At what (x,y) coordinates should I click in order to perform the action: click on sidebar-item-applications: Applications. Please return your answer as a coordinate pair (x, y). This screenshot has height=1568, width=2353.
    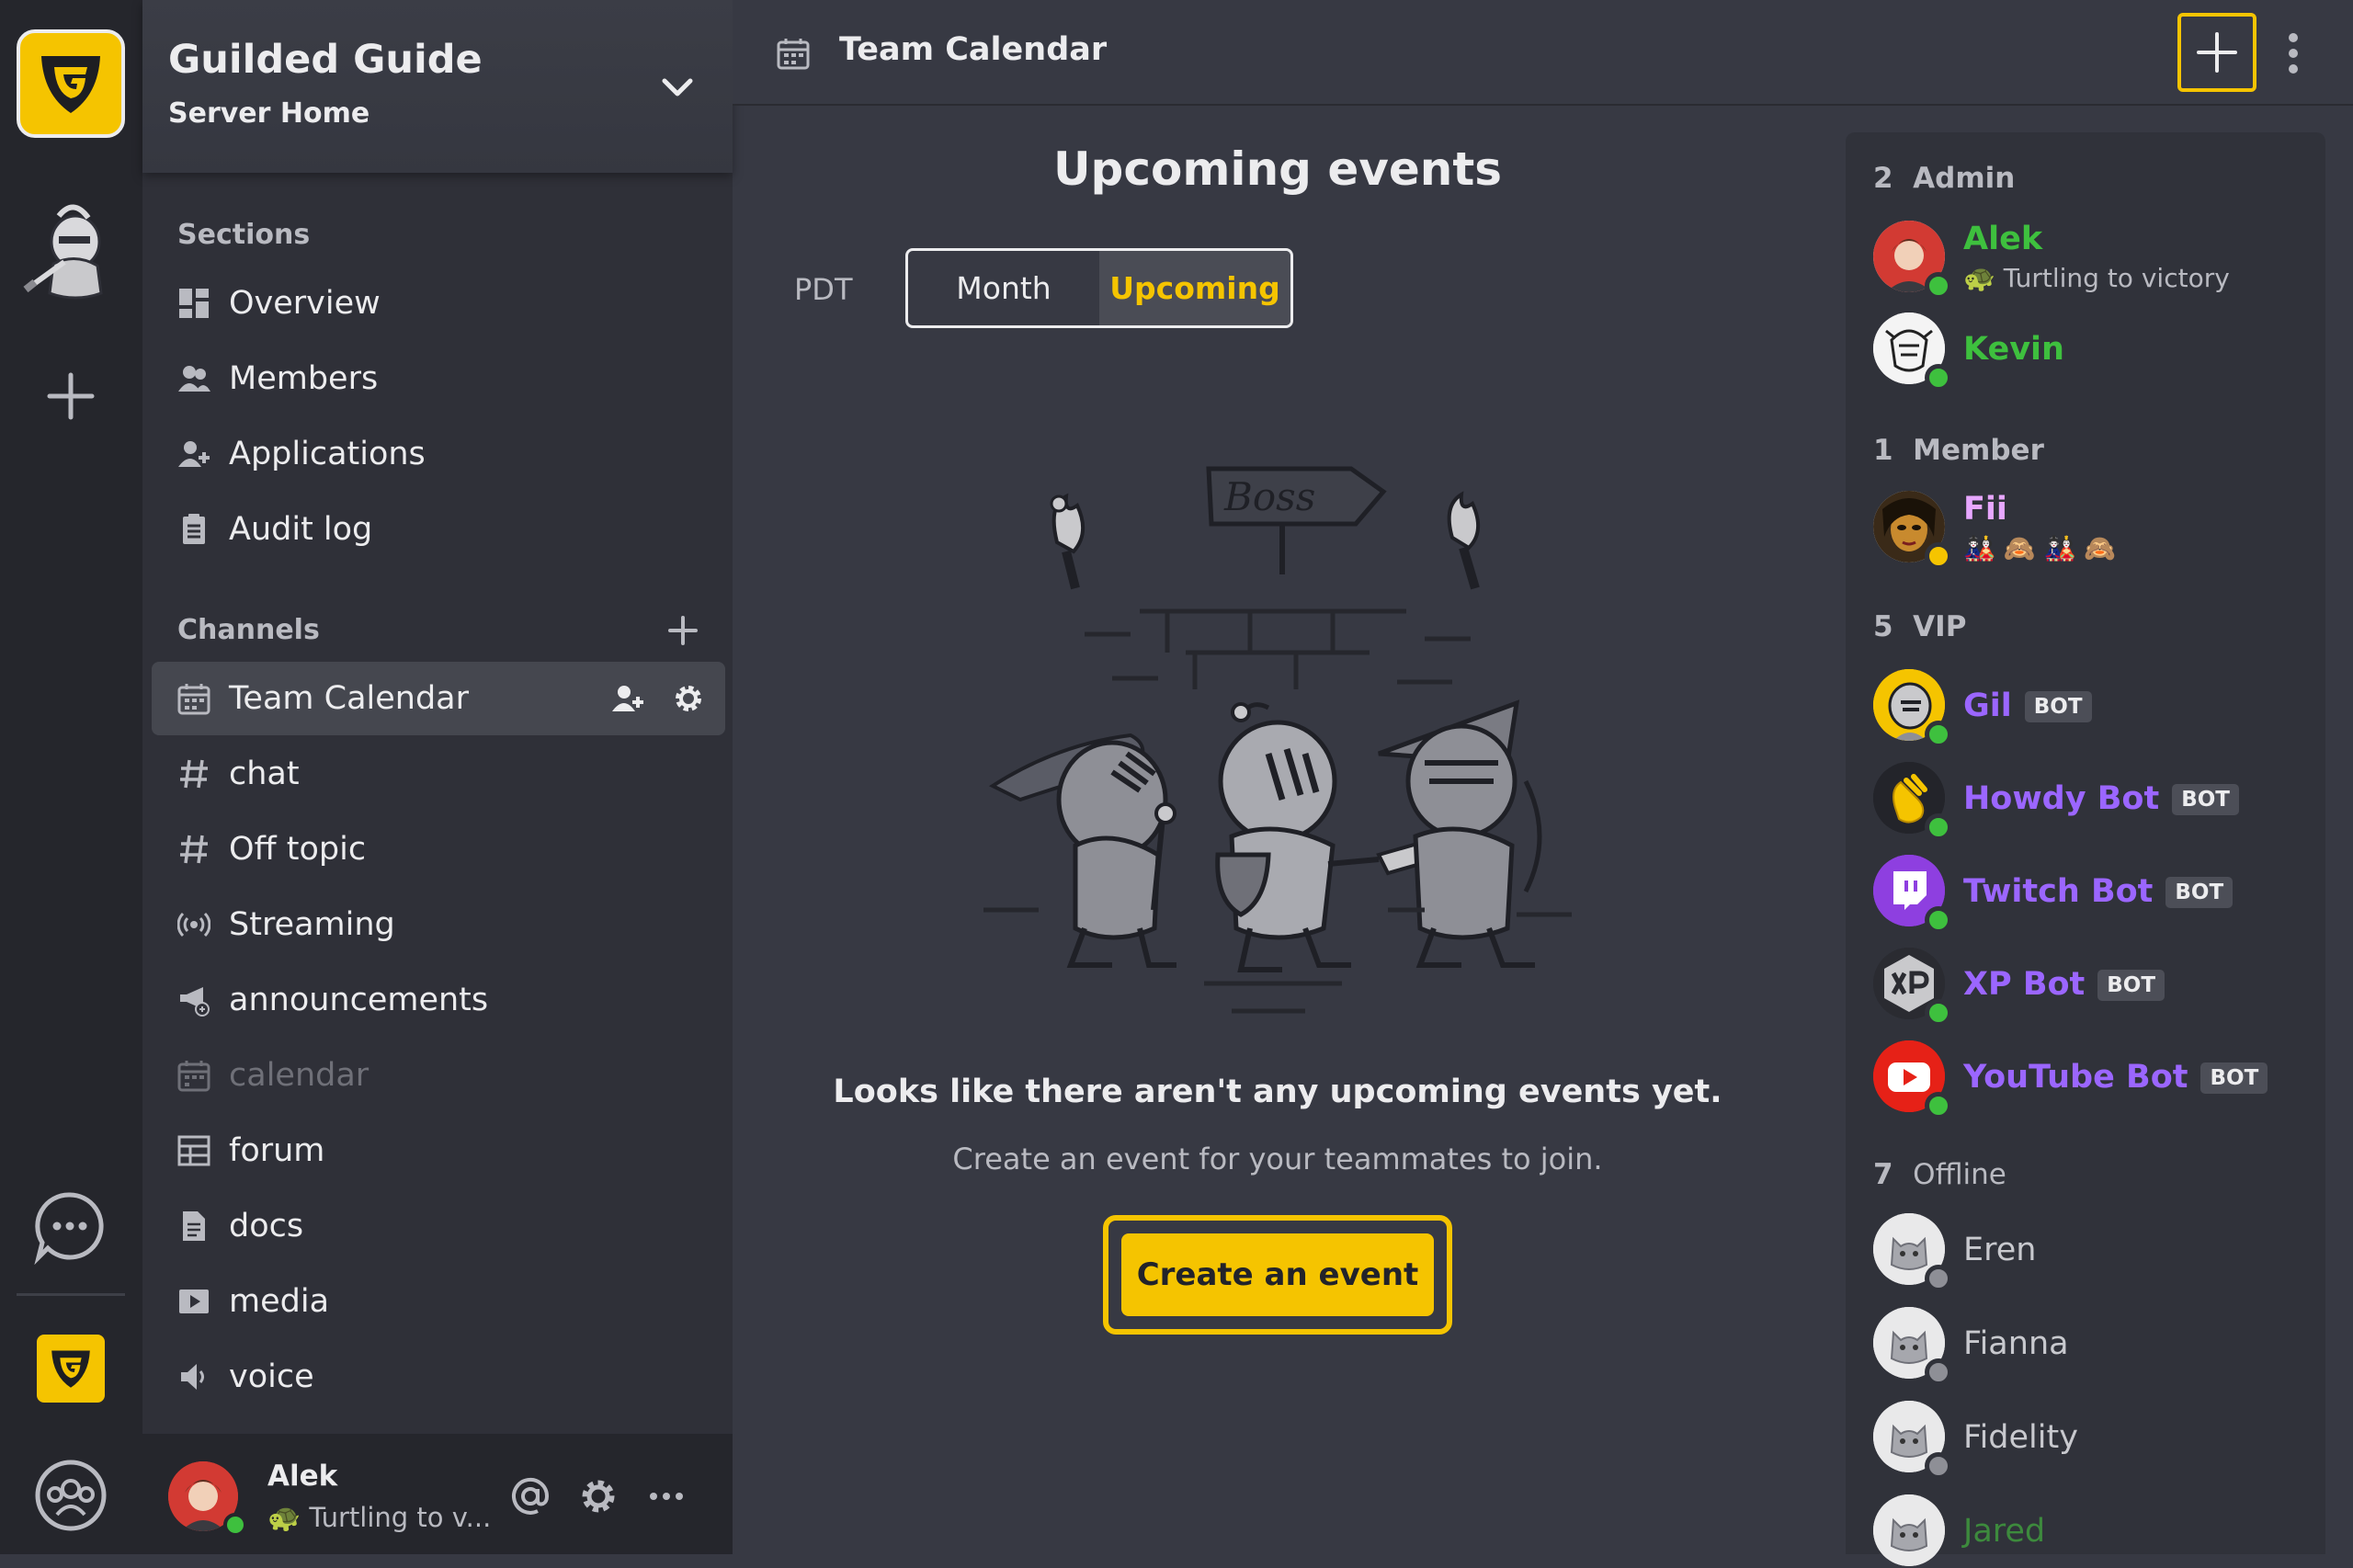
    Looking at the image, I should click on (438, 454).